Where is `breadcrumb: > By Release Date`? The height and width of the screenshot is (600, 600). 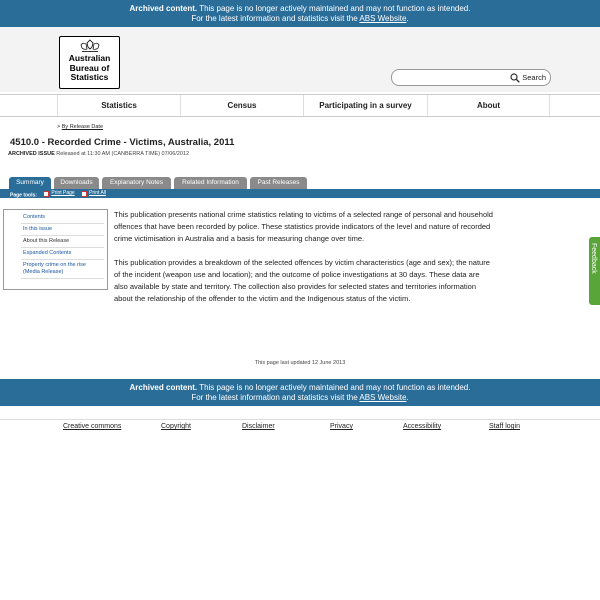 breadcrumb: > By Release Date is located at coordinates (80, 127).